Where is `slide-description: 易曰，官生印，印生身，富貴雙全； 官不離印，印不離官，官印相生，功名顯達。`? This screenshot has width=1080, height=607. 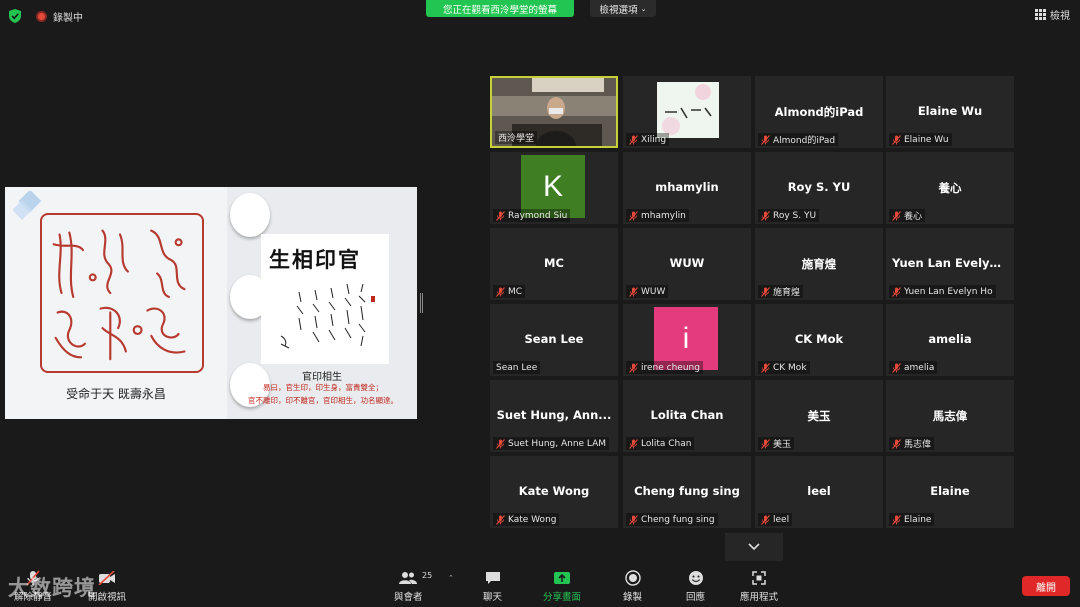
slide-description: 易曰，官生印，印生身，富貴雙全； 官不離印，印不離官，官印相生，功名顯達。 is located at coordinates (323, 394).